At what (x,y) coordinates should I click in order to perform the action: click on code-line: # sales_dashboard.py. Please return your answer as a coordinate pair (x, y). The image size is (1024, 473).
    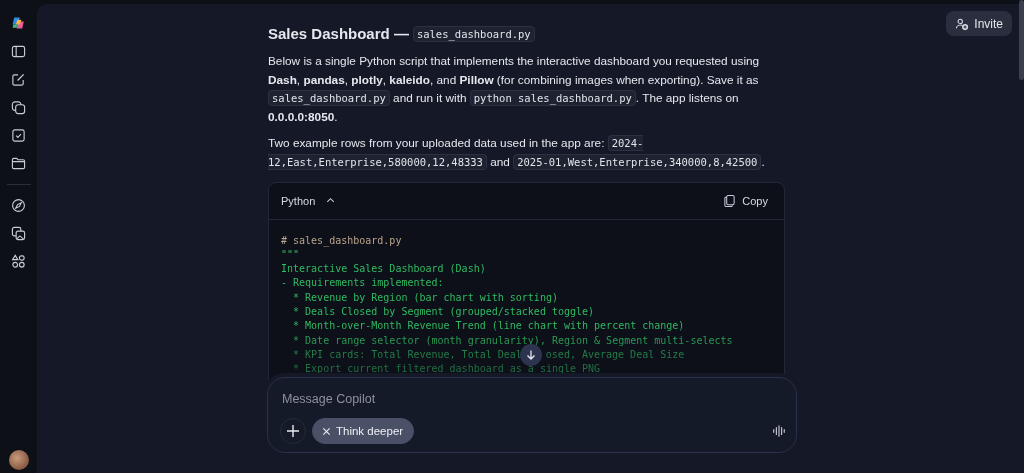
    Looking at the image, I should click on (341, 240).